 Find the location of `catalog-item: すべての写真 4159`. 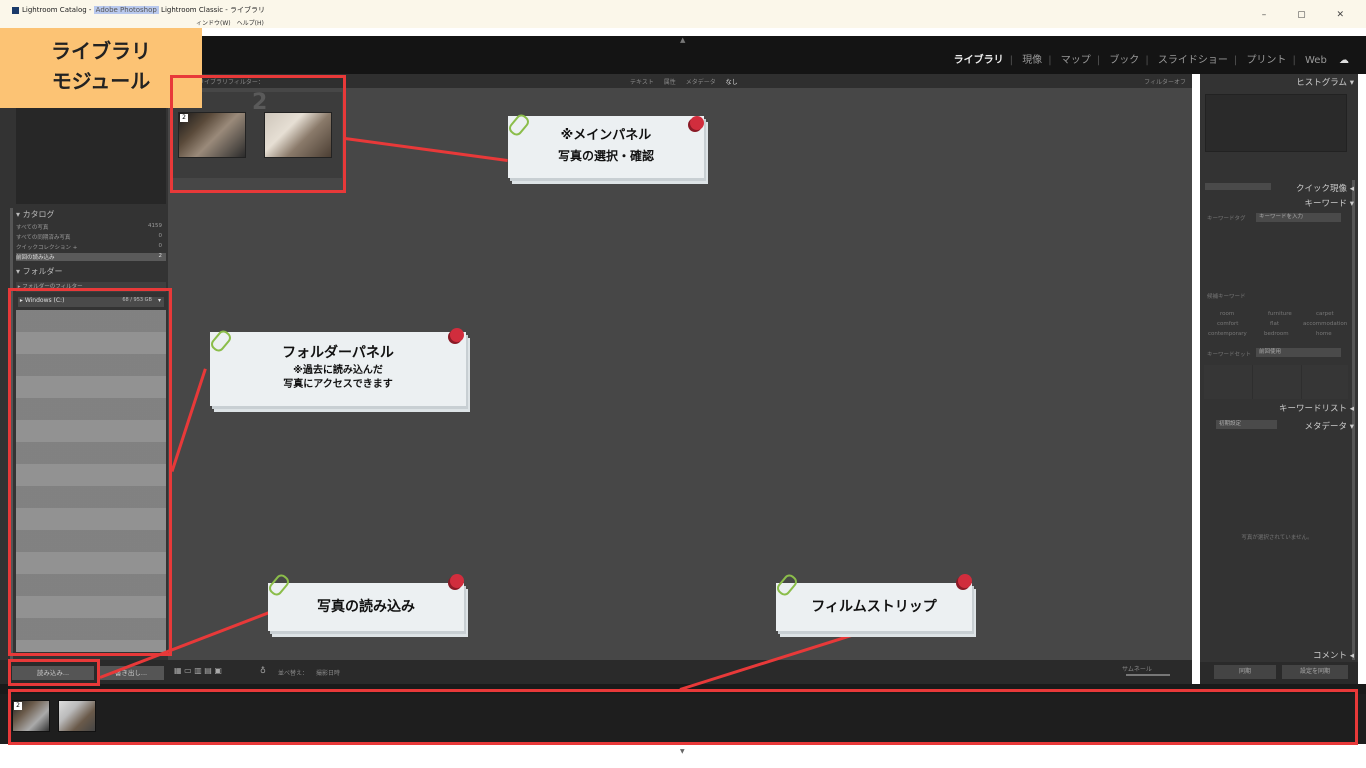

catalog-item: すべての写真 4159 is located at coordinates (91, 227).